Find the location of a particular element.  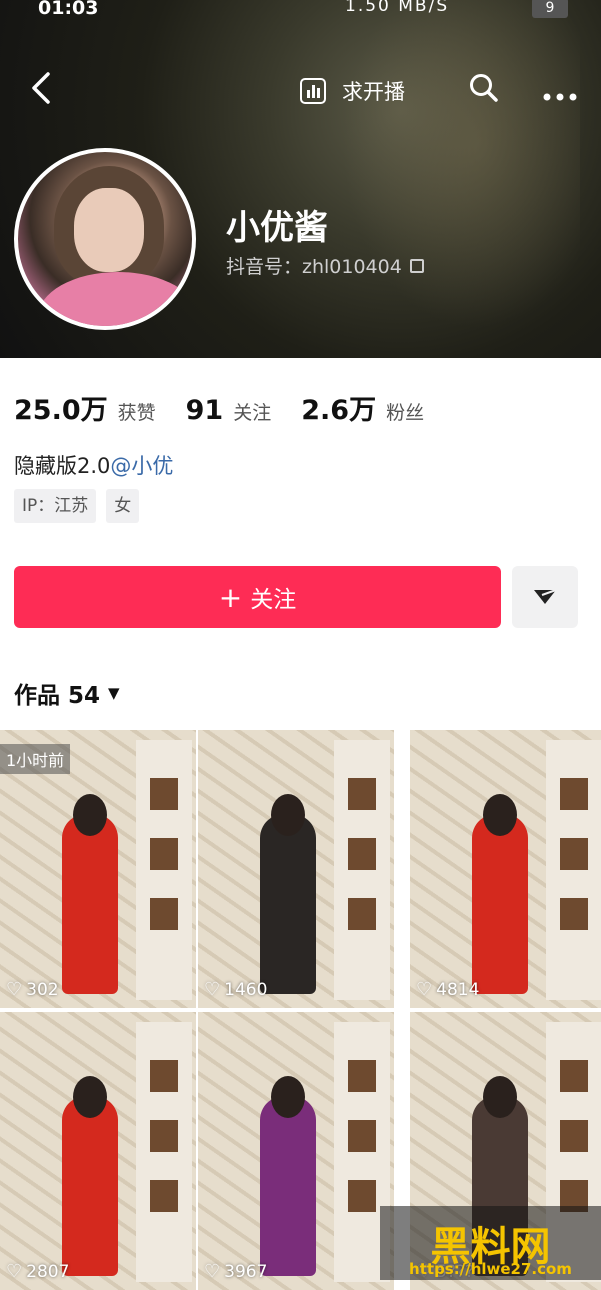

stat-followers: 2.6万 粉丝 is located at coordinates (362, 407).